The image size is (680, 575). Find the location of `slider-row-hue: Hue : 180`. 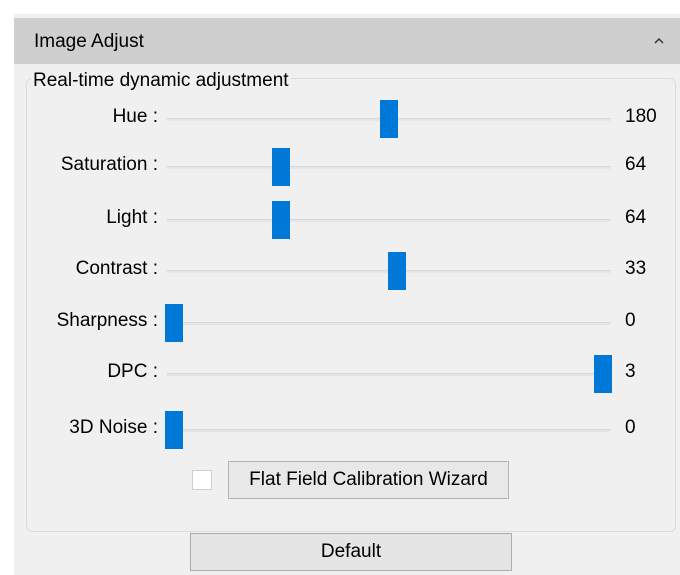

slider-row-hue: Hue : 180 is located at coordinates (340, 119).